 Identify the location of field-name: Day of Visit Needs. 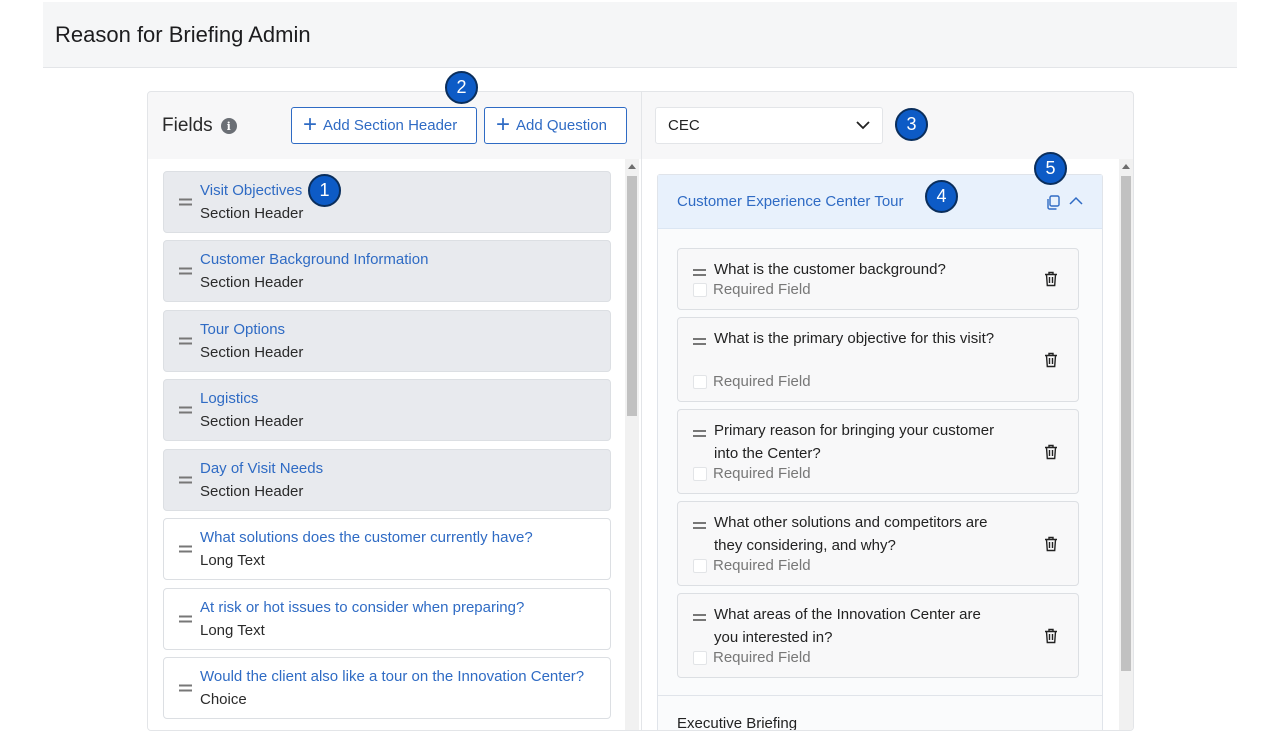
(261, 468).